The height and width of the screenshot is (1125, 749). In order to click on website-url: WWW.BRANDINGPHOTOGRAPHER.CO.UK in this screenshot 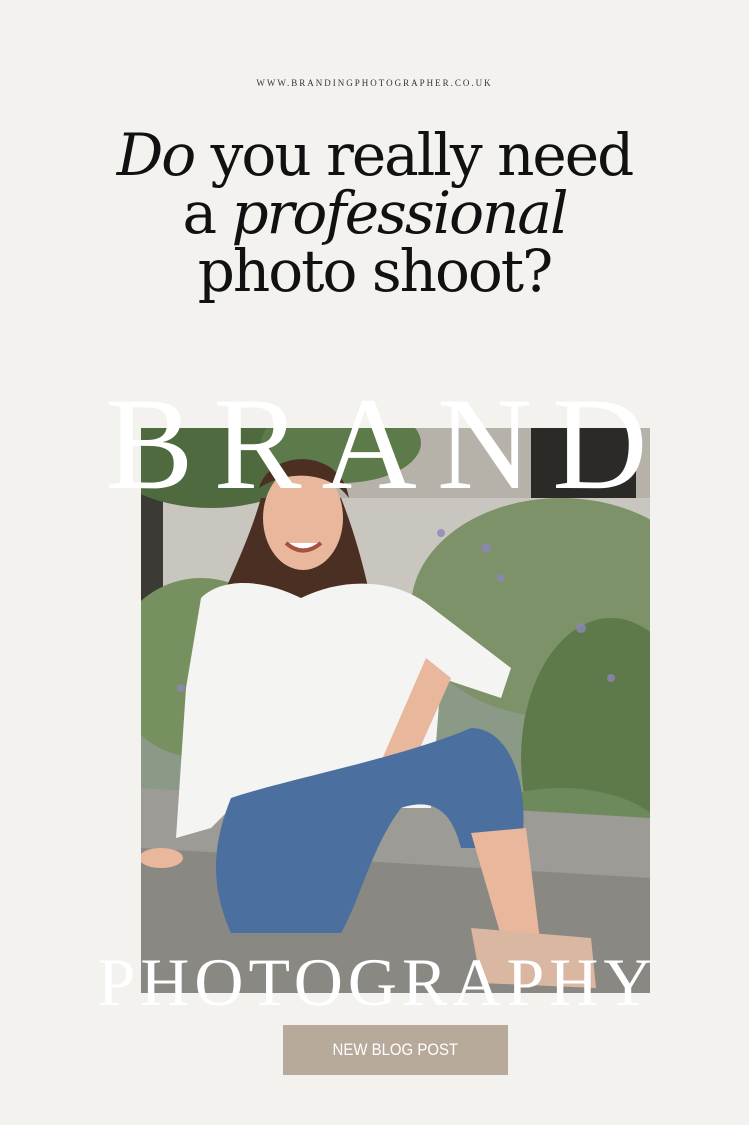, I will do `click(374, 83)`.